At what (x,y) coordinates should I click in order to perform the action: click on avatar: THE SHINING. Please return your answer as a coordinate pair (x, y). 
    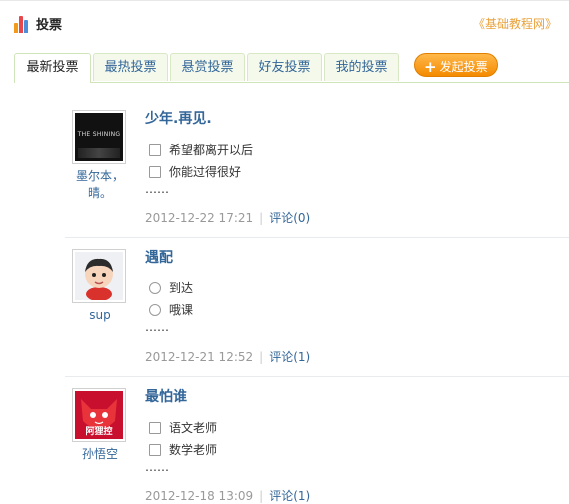
    Looking at the image, I should click on (99, 137).